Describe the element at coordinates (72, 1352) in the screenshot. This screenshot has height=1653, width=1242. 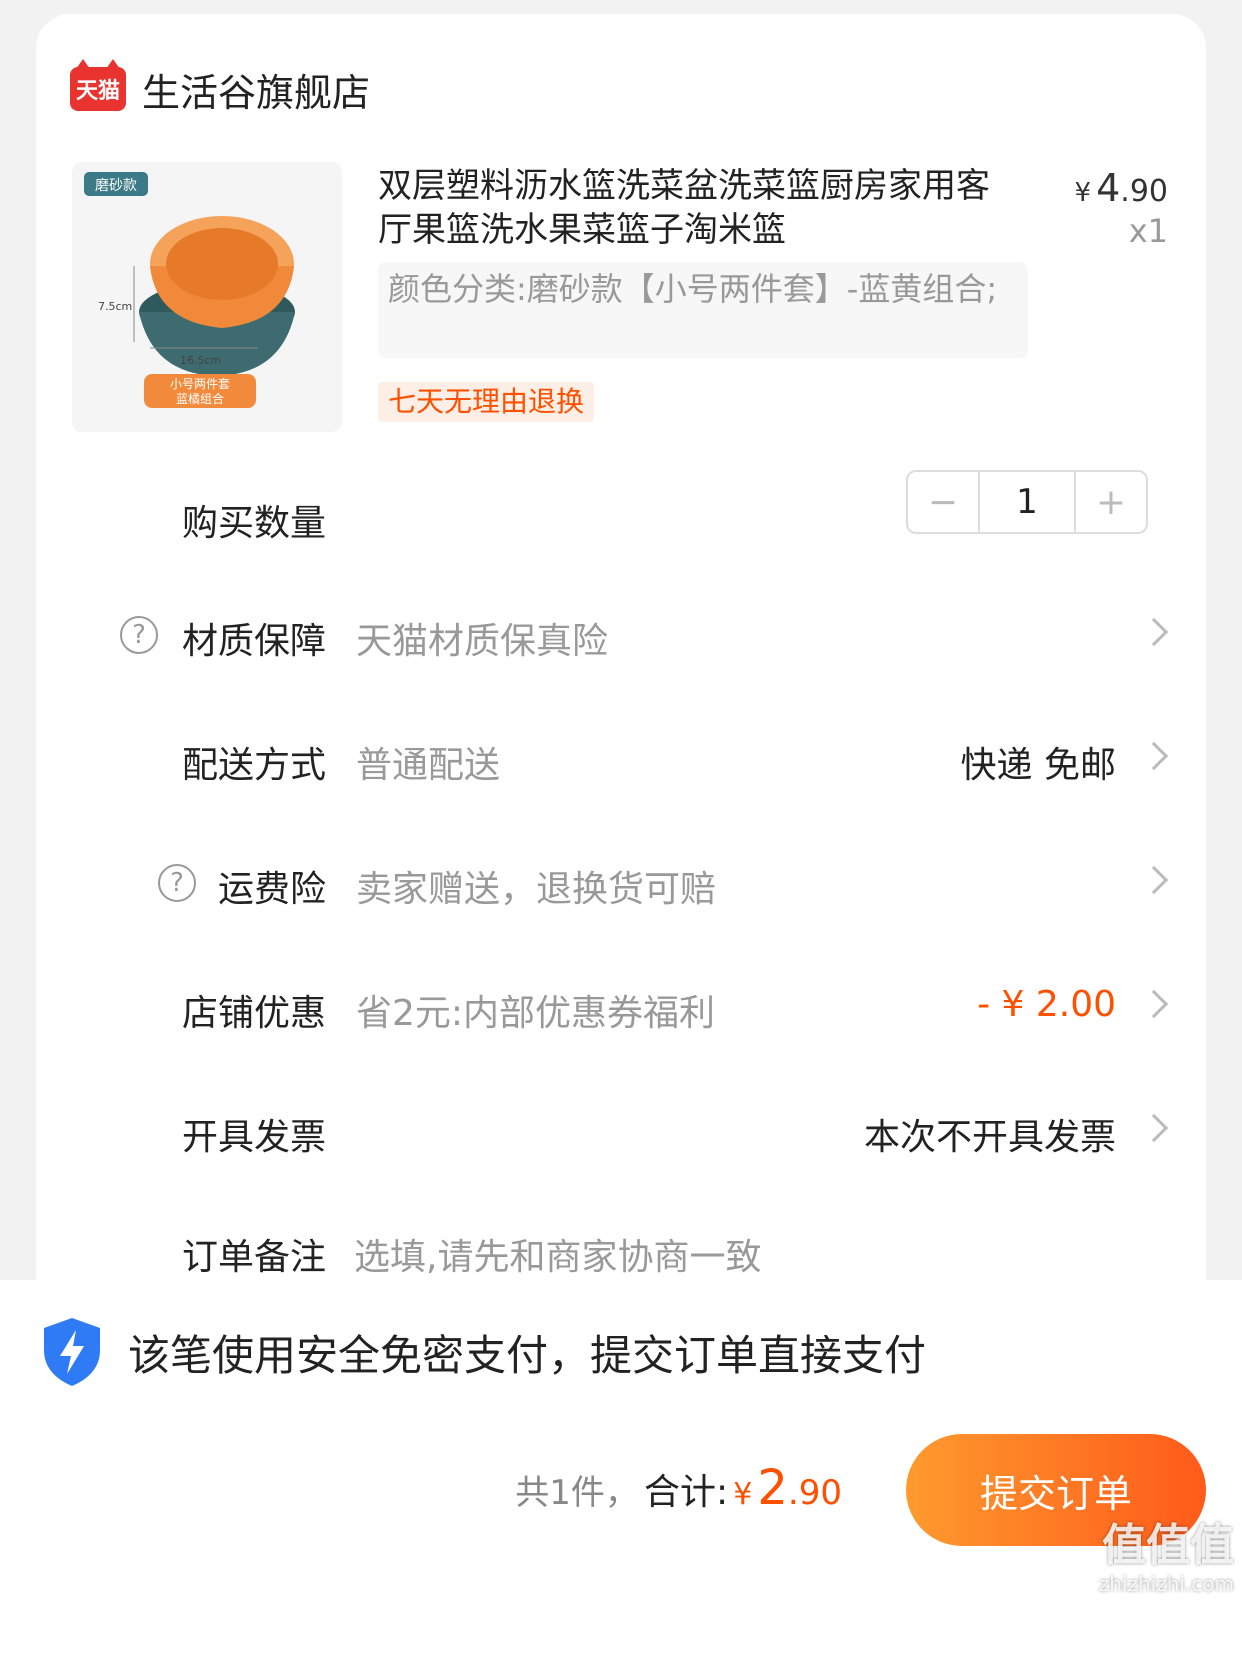
I see `shield-lightning-icon` at that location.